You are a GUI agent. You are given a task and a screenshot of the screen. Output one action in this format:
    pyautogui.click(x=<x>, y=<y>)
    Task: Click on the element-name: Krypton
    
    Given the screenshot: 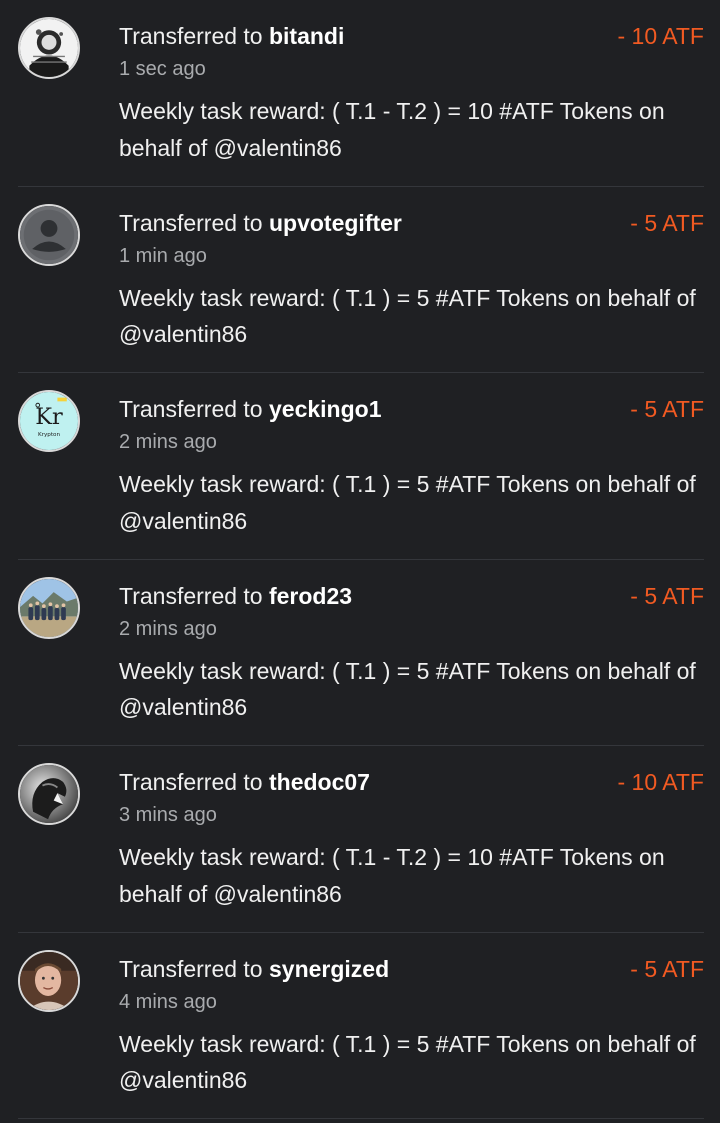 What is the action you would take?
    pyautogui.click(x=49, y=435)
    